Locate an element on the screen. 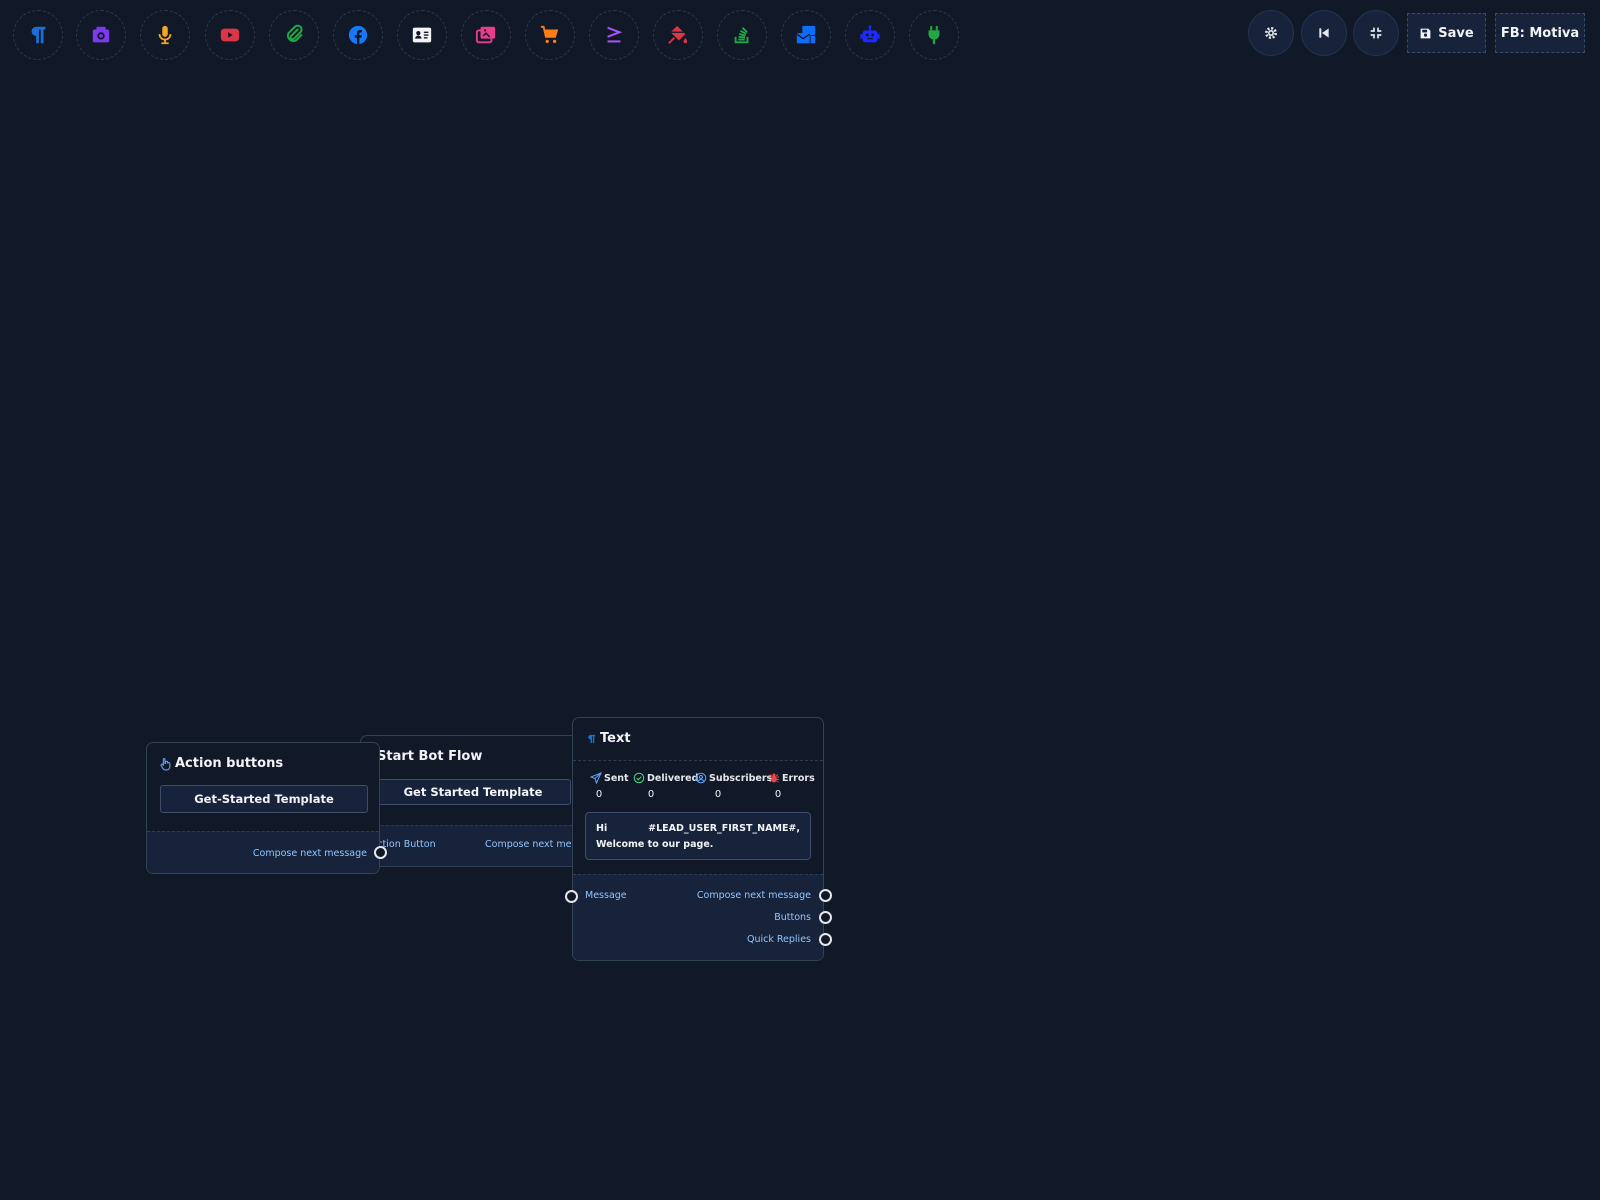  save-label: Save is located at coordinates (1456, 33).